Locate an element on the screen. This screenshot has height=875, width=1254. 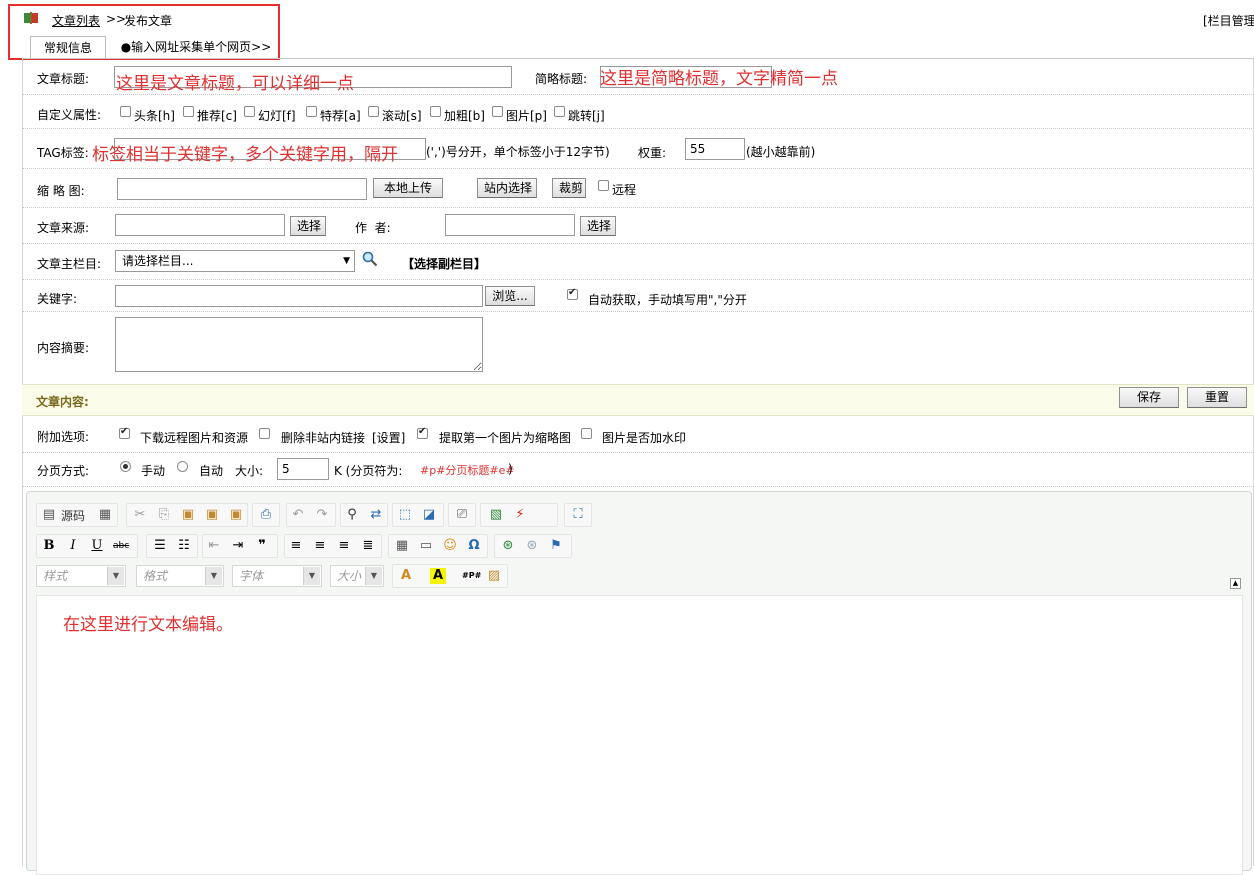
outdent-icon: ⇤ is located at coordinates (214, 546).